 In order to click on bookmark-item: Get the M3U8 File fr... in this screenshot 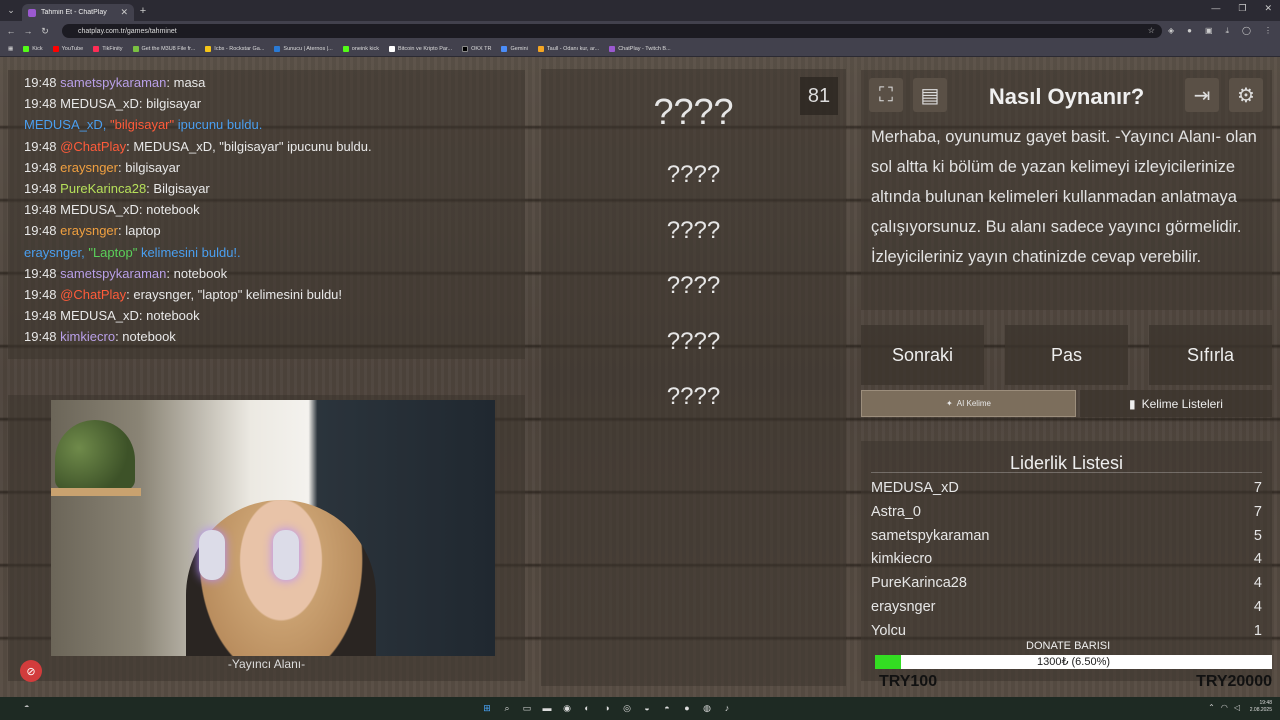, I will do `click(163, 48)`.